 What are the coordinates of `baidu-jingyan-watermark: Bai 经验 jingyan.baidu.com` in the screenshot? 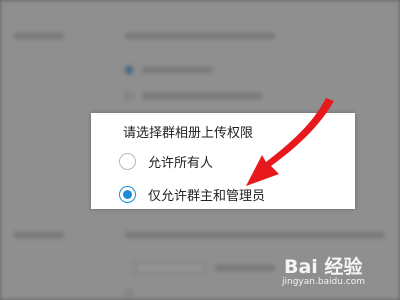 It's located at (338, 274).